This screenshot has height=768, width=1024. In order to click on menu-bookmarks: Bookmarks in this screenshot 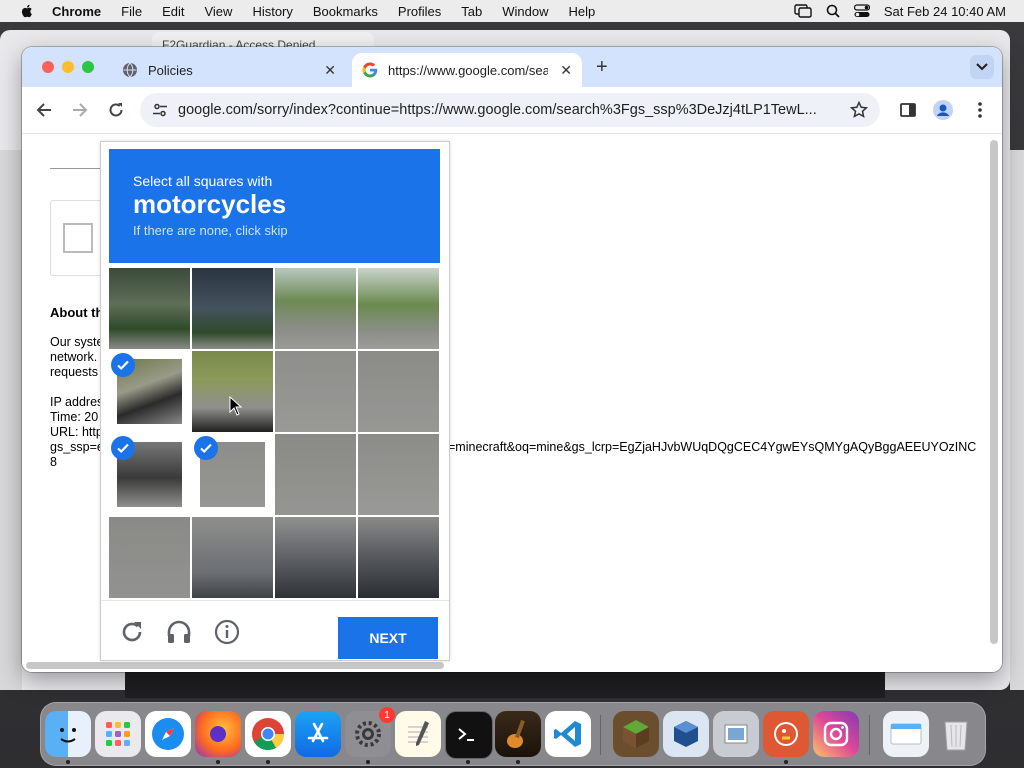, I will do `click(345, 11)`.